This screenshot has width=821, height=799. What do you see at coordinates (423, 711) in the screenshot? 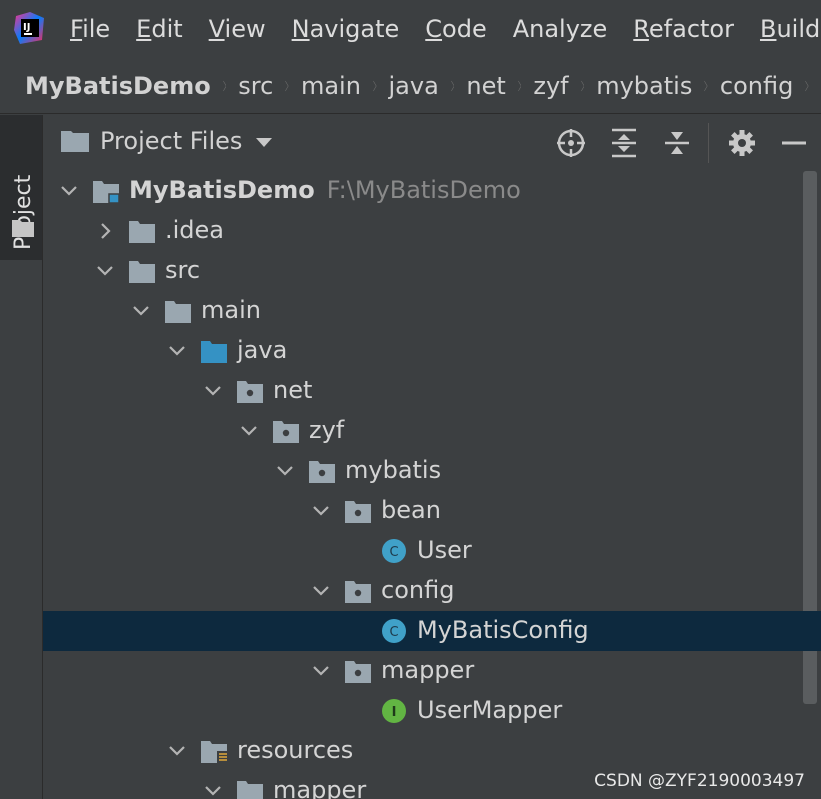
I see `tree-node-usermapper: I UserMapper` at bounding box center [423, 711].